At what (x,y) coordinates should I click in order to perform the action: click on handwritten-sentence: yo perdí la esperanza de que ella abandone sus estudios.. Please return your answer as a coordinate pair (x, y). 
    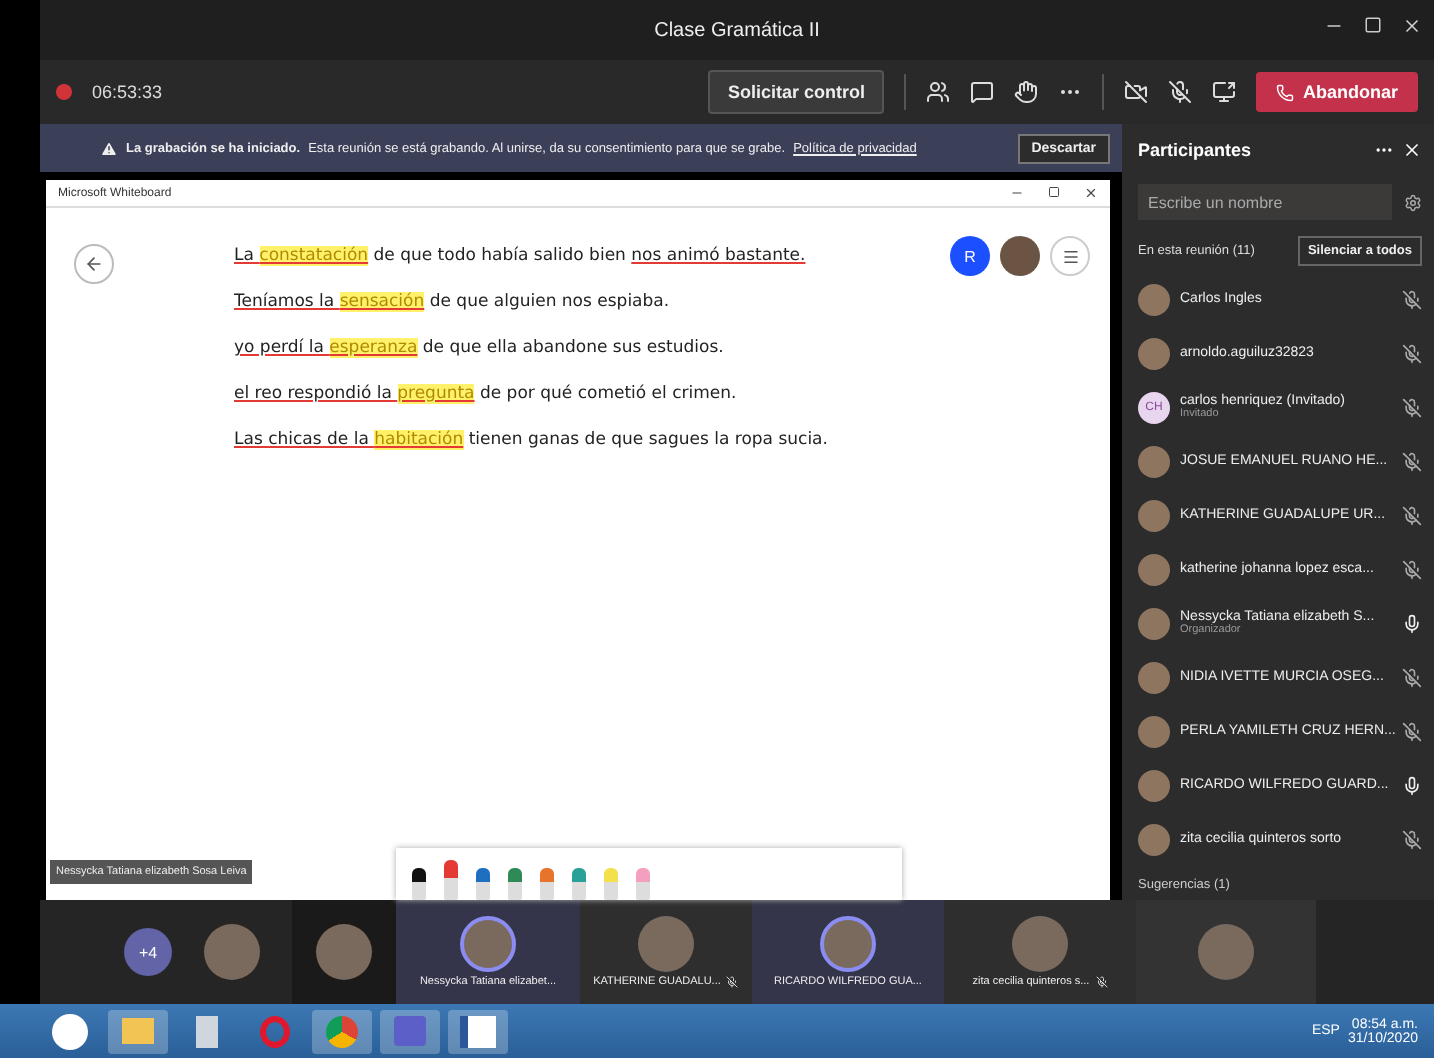
    Looking at the image, I should click on (480, 349).